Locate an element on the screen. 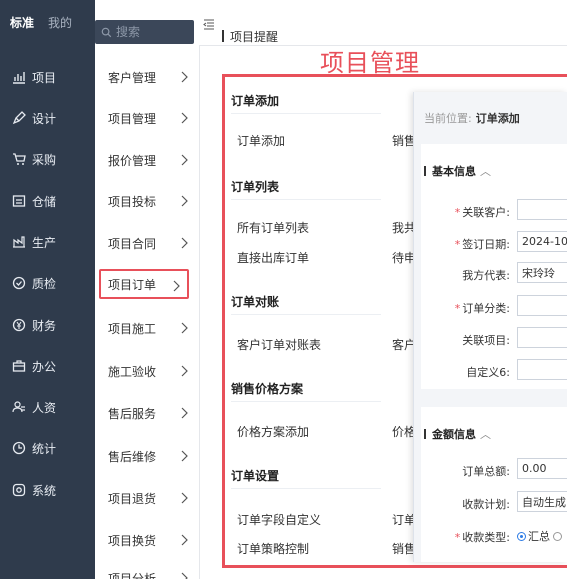 This screenshot has width=567, height=579. section-marker is located at coordinates (425, 171).